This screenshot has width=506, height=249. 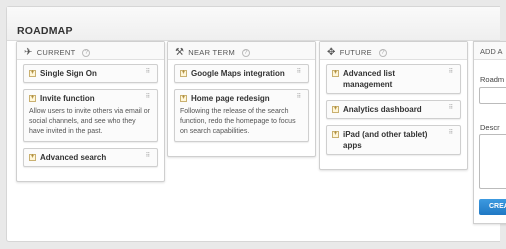 I want to click on card-title: Advanced list management, so click(x=369, y=79).